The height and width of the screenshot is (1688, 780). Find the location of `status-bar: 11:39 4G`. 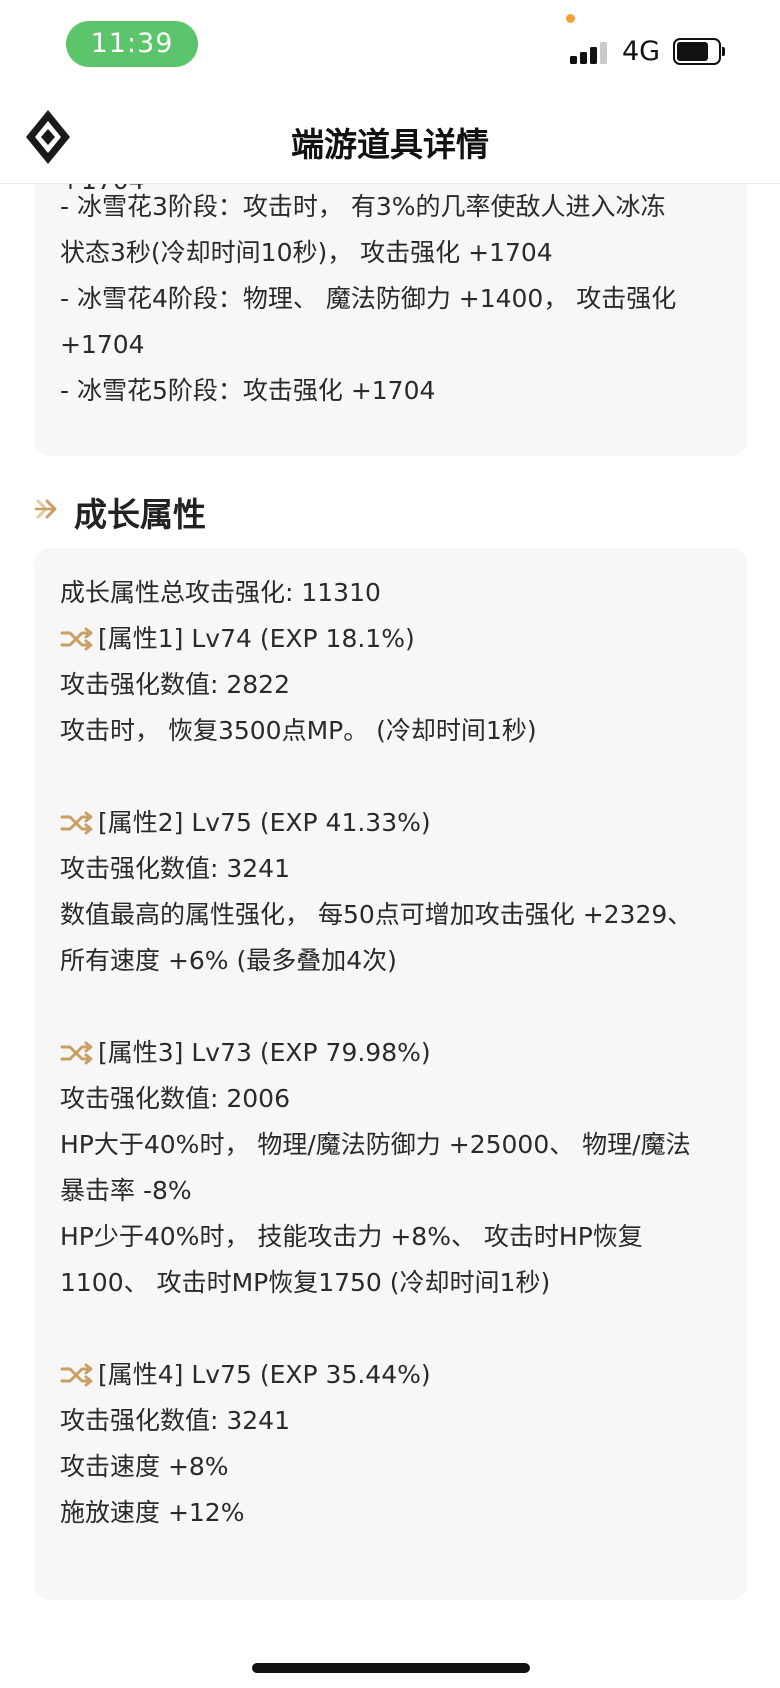

status-bar: 11:39 4G is located at coordinates (390, 46).